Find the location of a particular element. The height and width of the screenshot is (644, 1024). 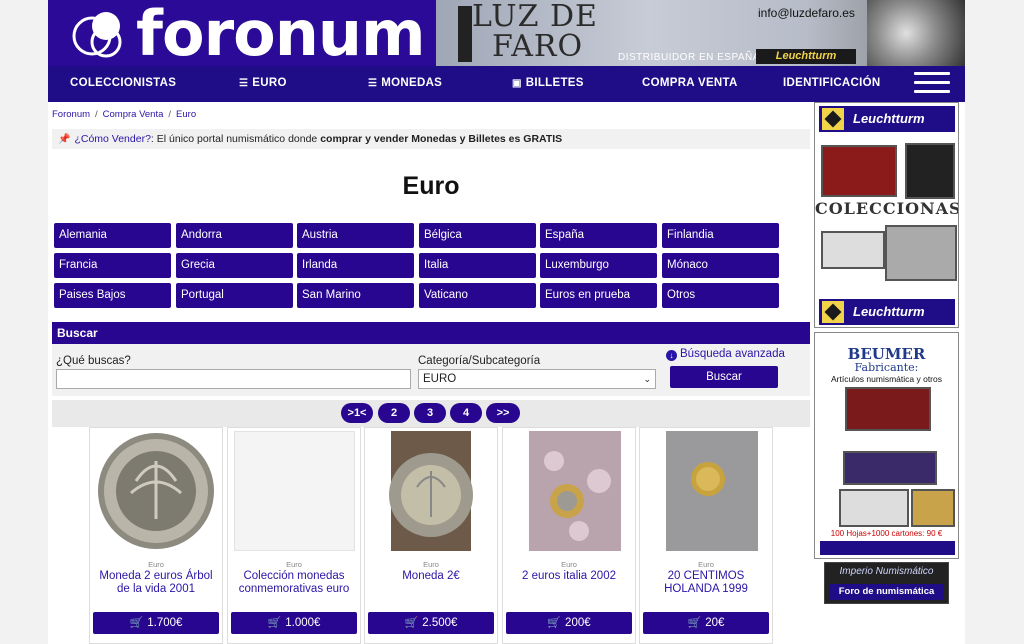

country-espana: España is located at coordinates (598, 235).